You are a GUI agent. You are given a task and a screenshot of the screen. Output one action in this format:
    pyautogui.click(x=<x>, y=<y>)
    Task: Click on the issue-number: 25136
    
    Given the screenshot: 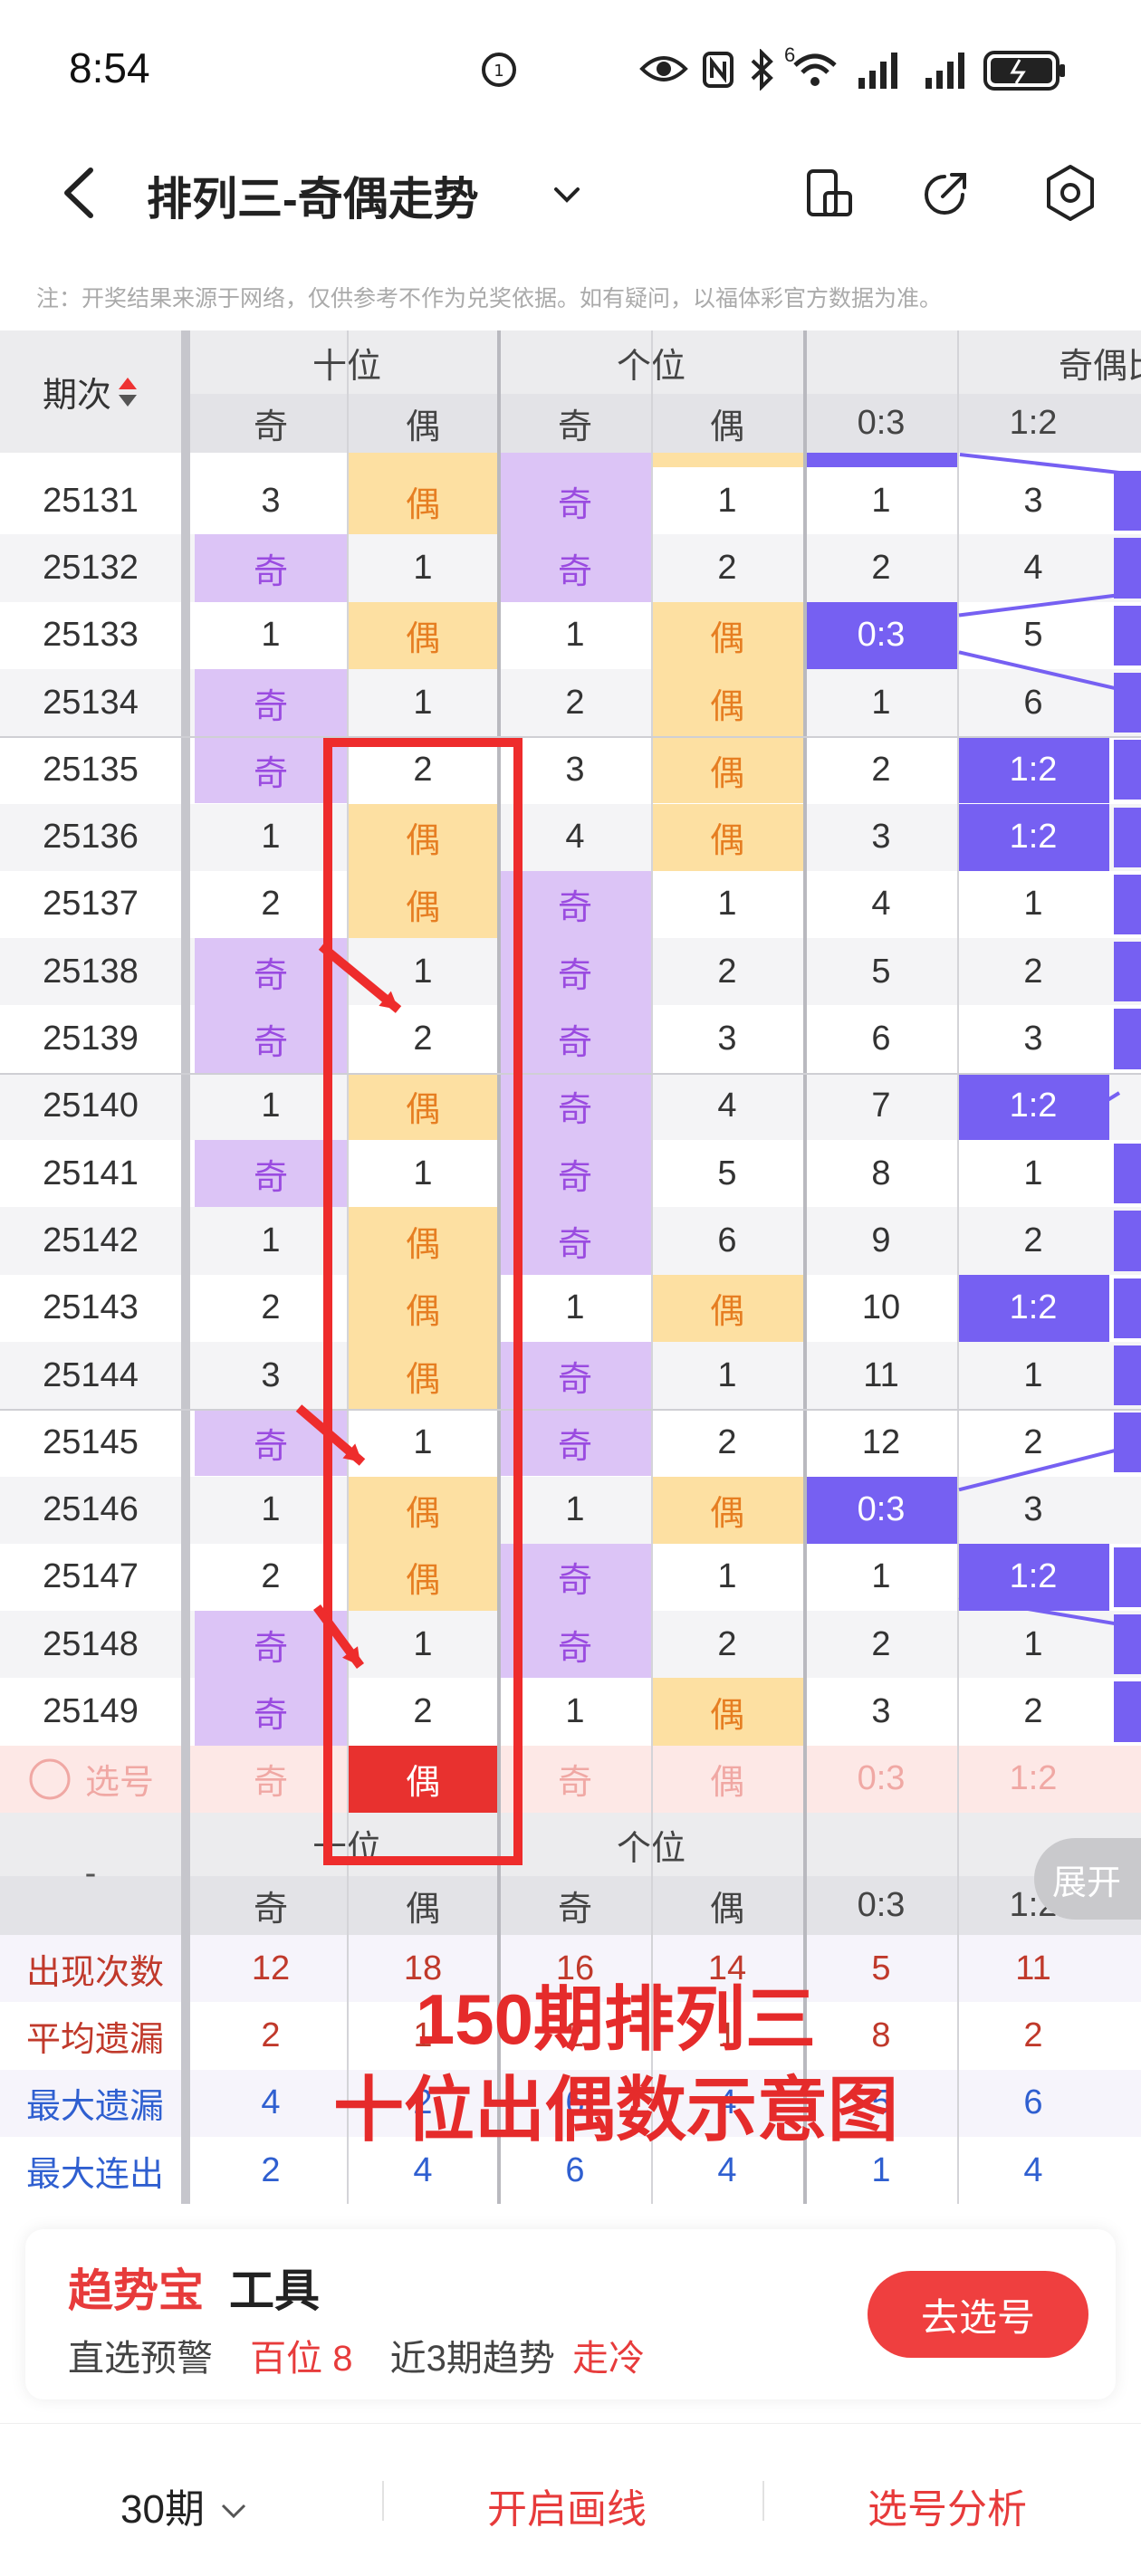 What is the action you would take?
    pyautogui.click(x=91, y=837)
    